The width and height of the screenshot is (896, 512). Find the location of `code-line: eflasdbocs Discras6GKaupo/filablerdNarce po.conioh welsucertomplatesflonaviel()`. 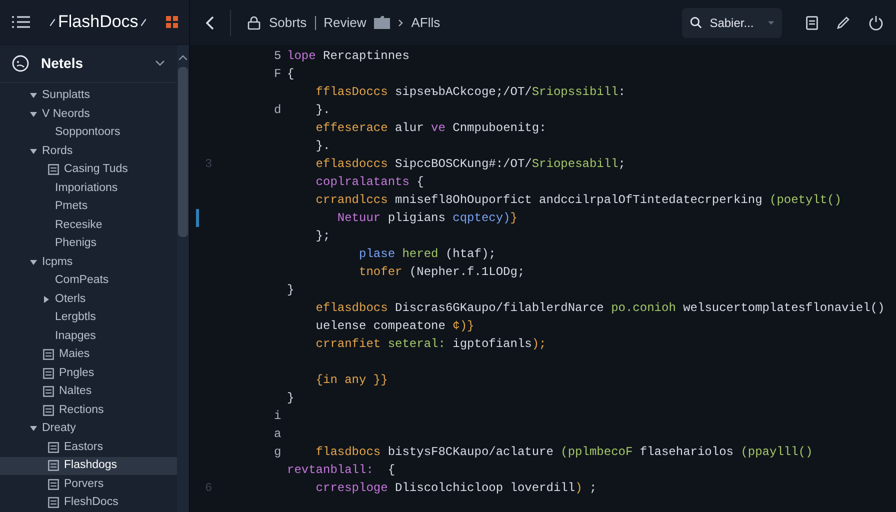

code-line: eflasdbocs Discras6GKaupo/filablerdNarce po.conioh welsucertomplatesflonaviel() is located at coordinates (599, 308).